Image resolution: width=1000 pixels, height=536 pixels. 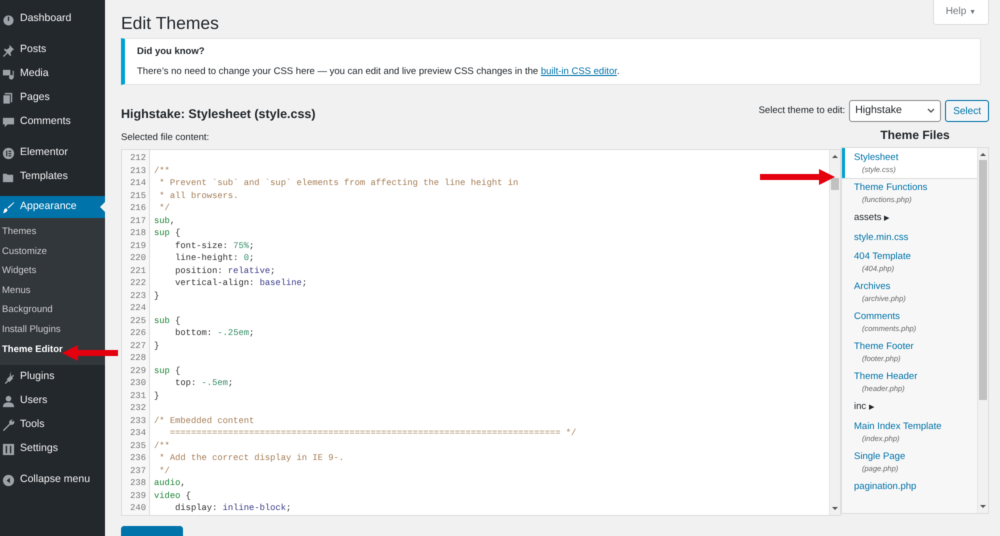 I want to click on media-icon, so click(x=8, y=74).